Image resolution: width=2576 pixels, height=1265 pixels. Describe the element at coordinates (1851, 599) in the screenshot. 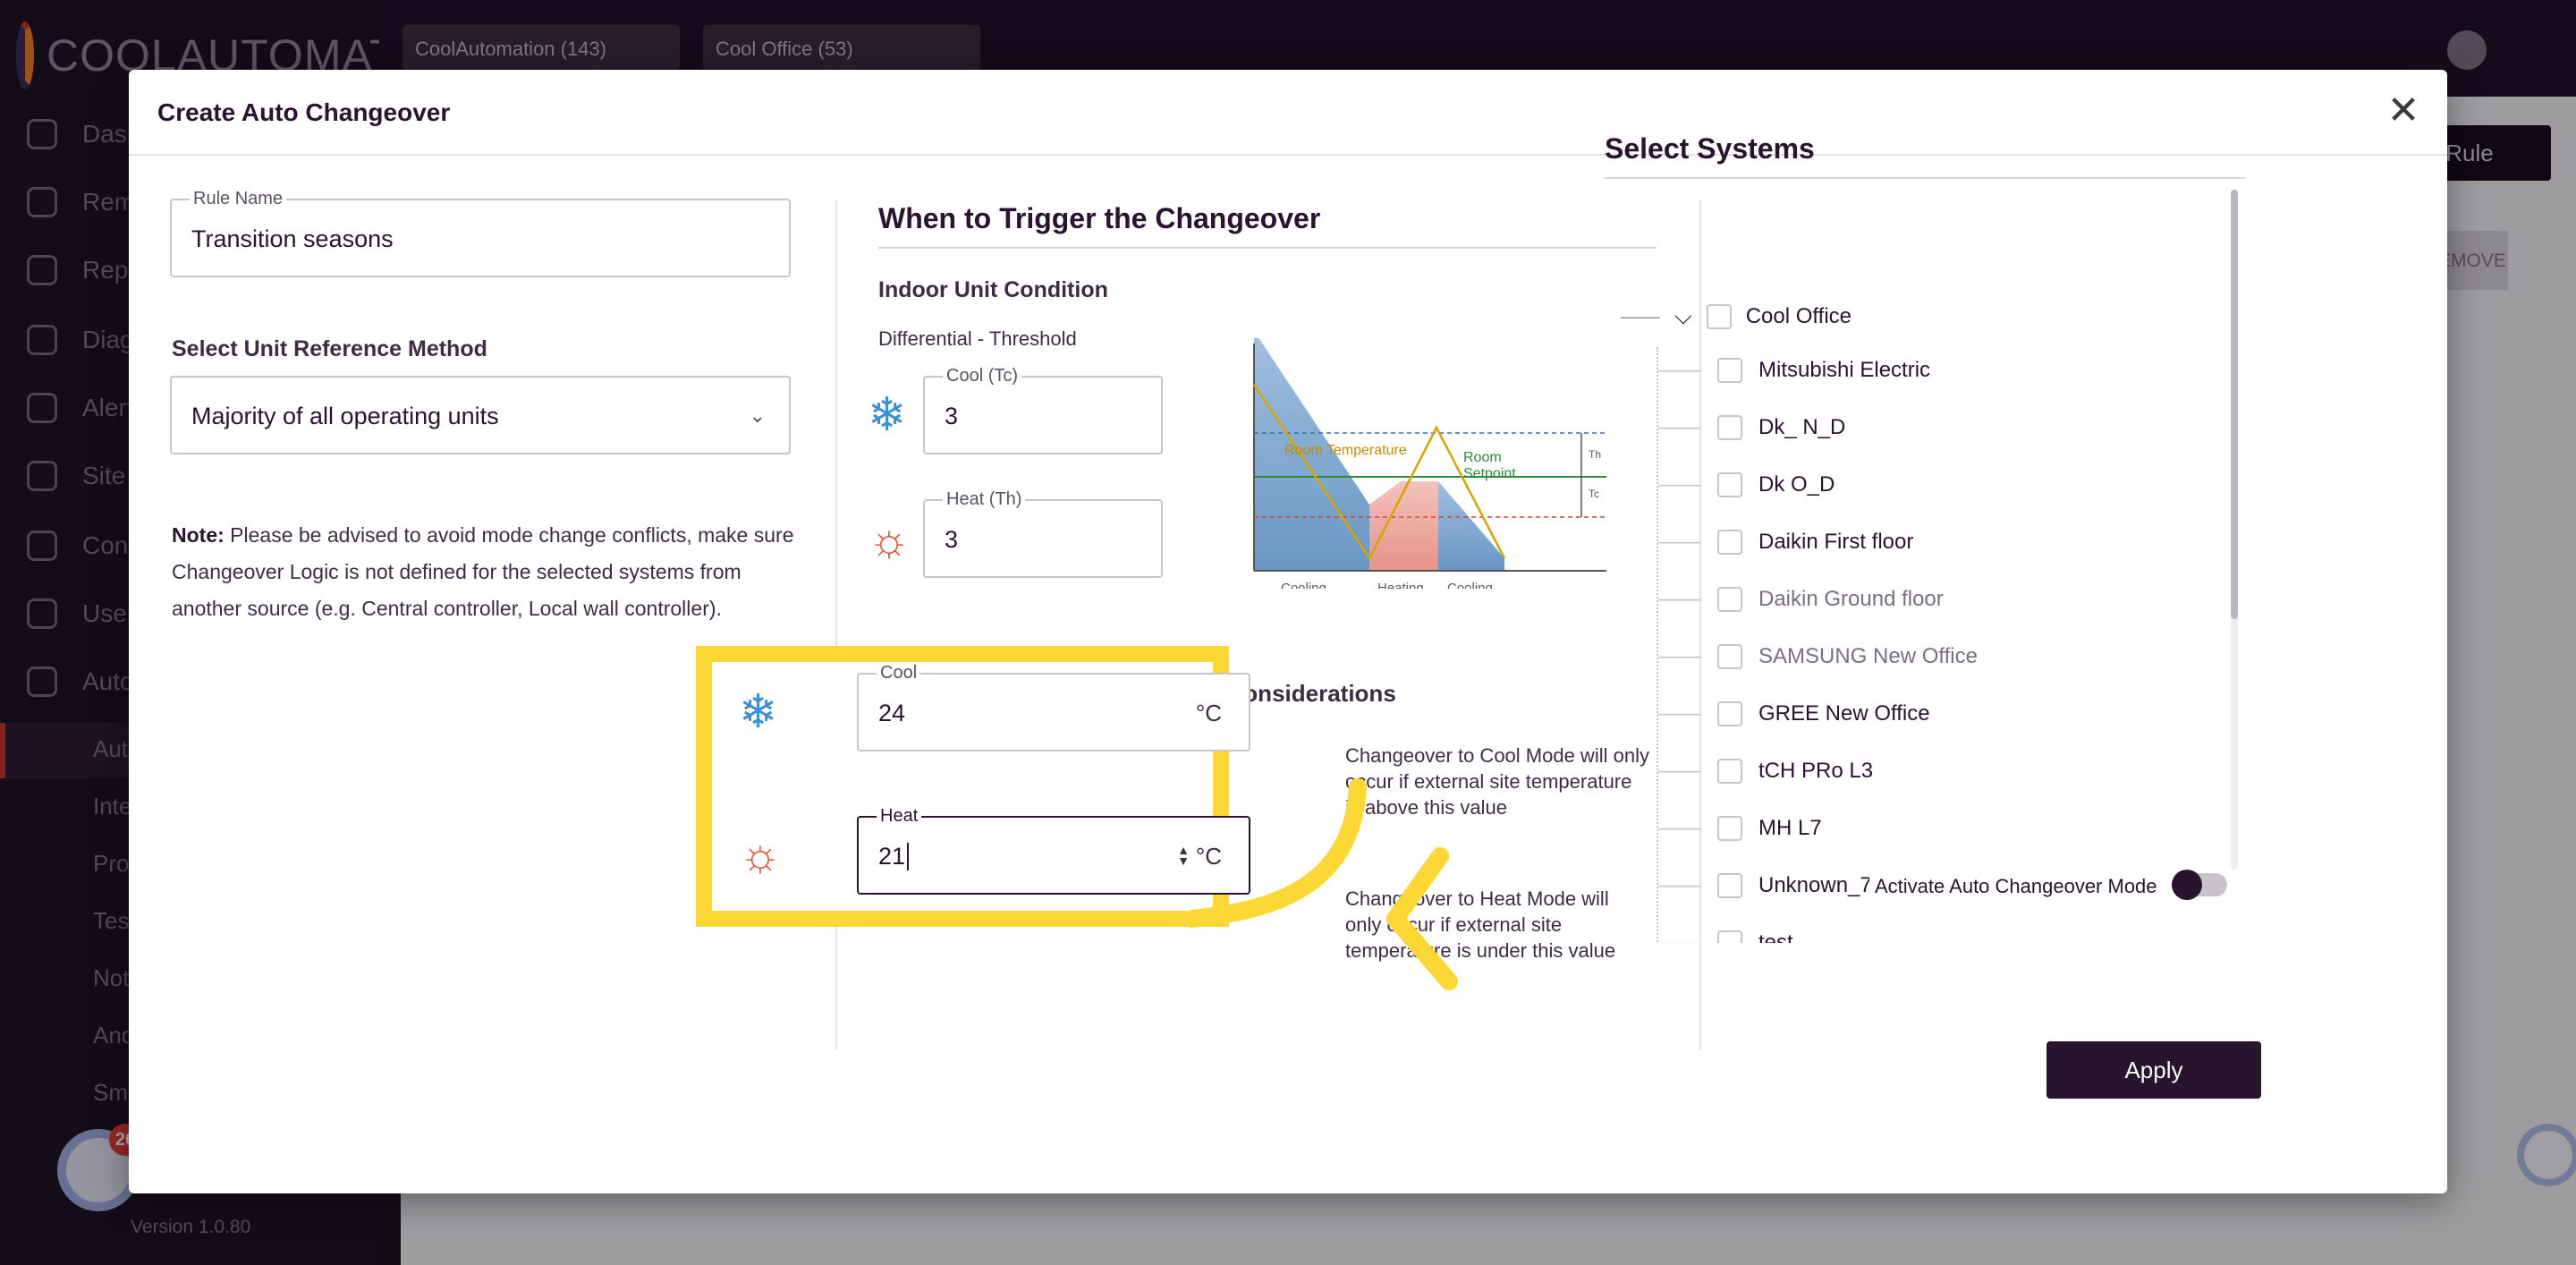

I see `system-label: Daikin Ground floor` at that location.